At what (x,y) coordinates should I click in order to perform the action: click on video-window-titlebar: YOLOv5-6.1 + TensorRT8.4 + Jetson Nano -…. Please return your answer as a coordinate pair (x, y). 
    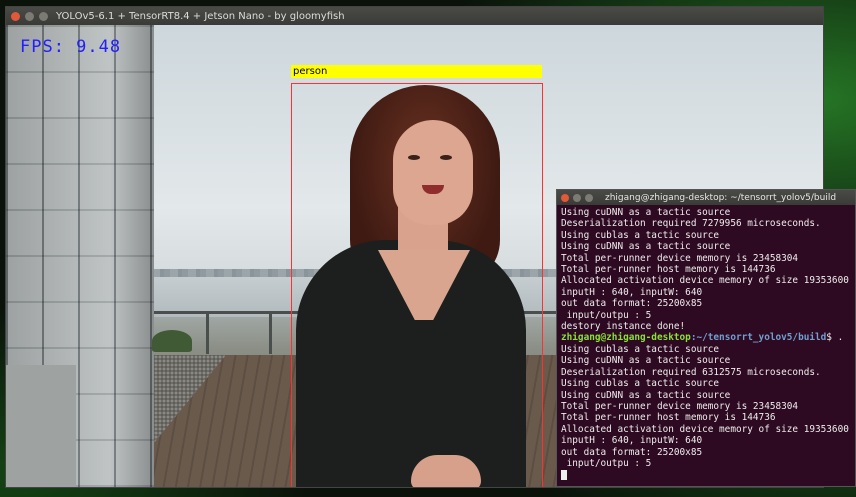
    Looking at the image, I should click on (414, 16).